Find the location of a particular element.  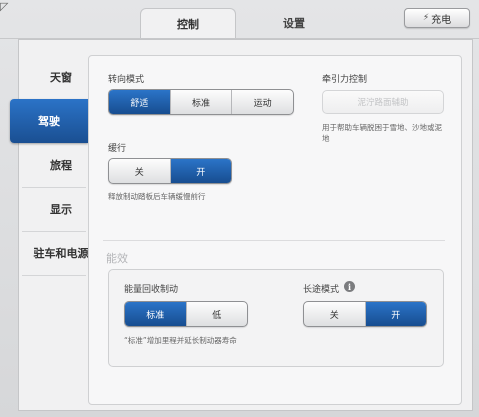

tab-control: 控制 is located at coordinates (188, 23).